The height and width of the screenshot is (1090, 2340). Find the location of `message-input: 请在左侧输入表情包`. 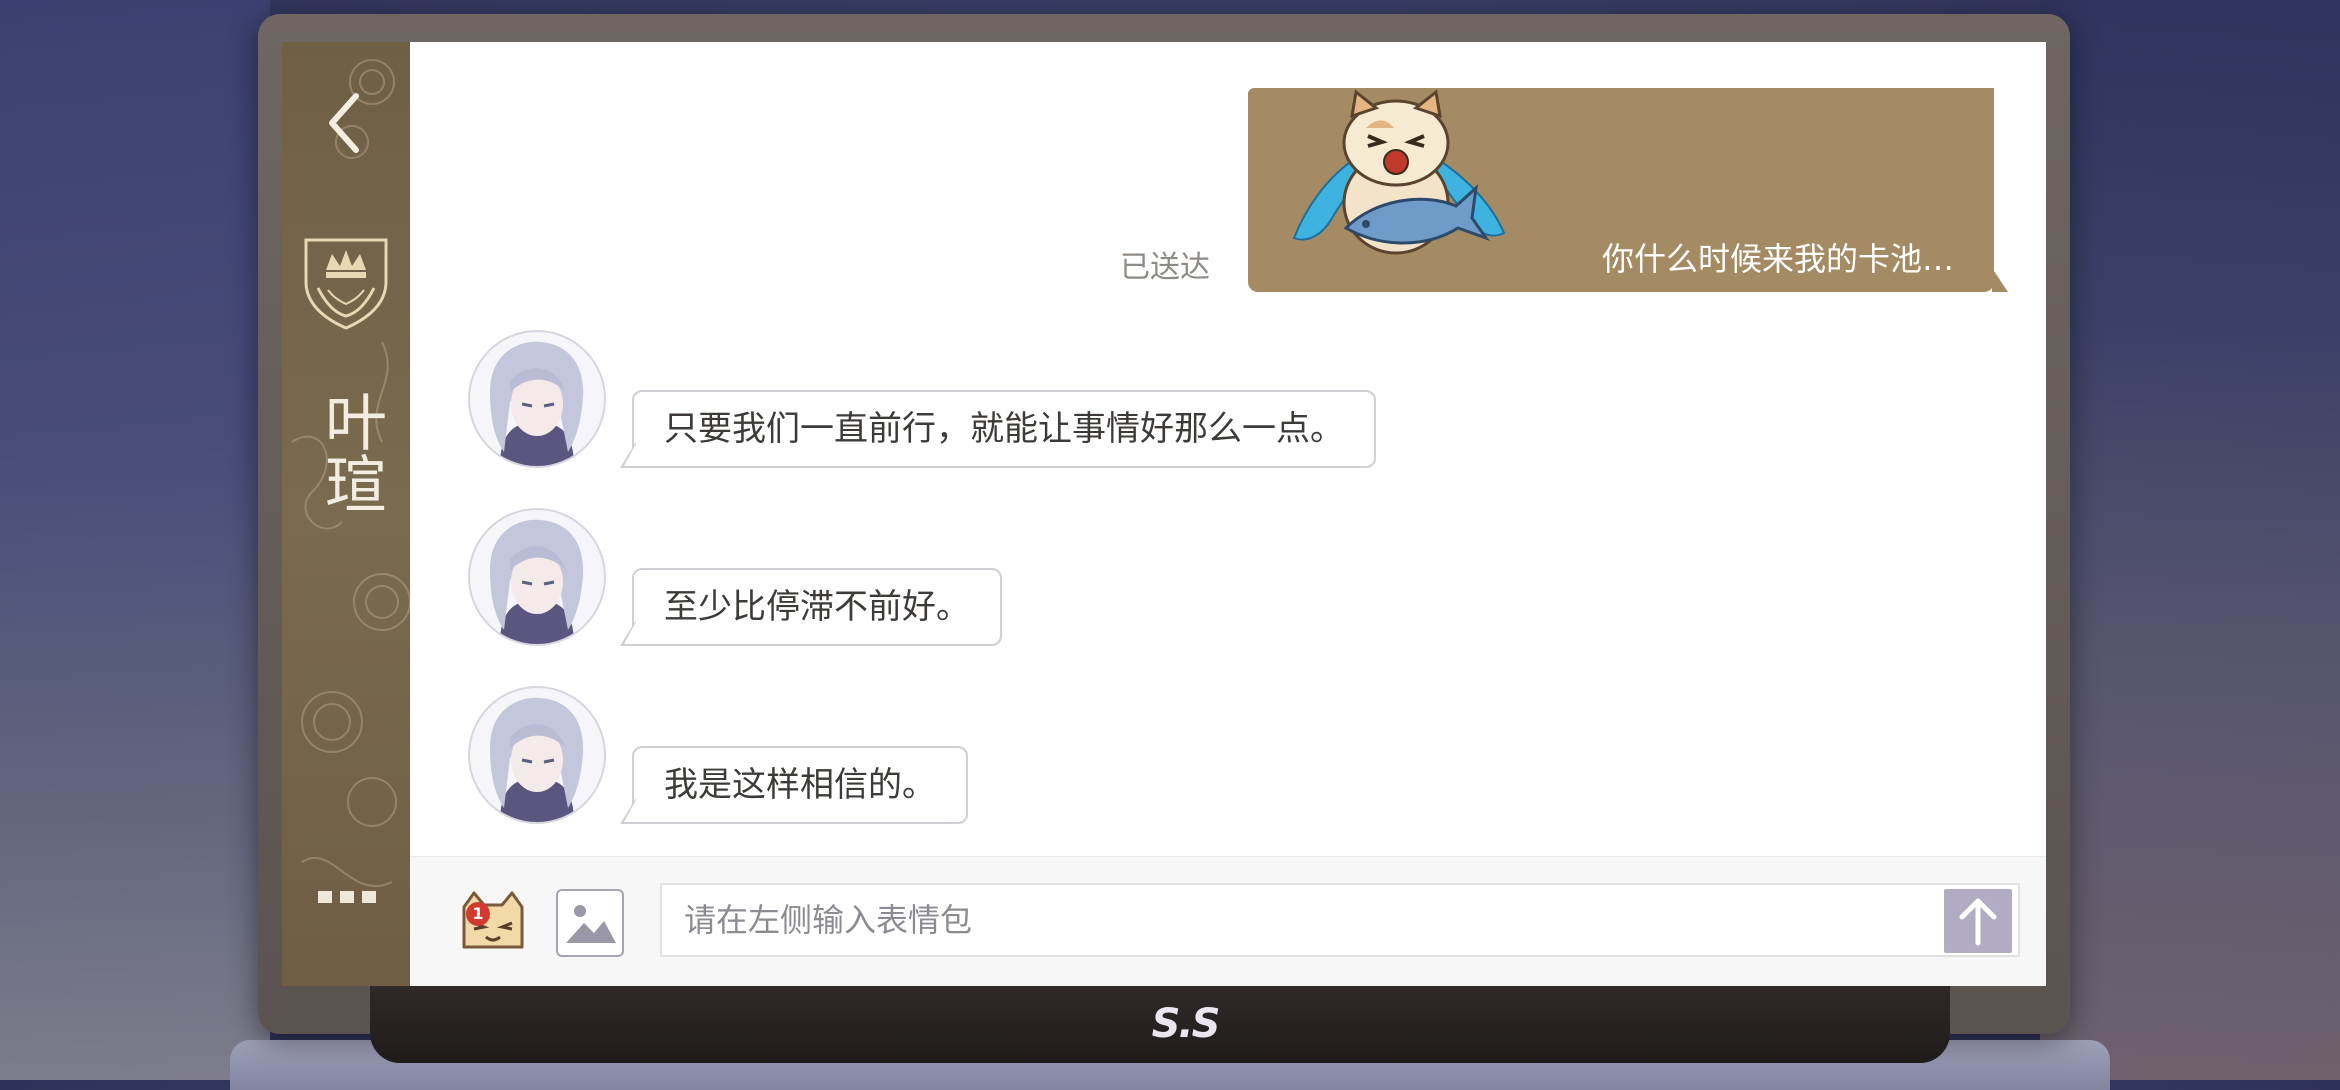

message-input: 请在左侧输入表情包 is located at coordinates (1340, 920).